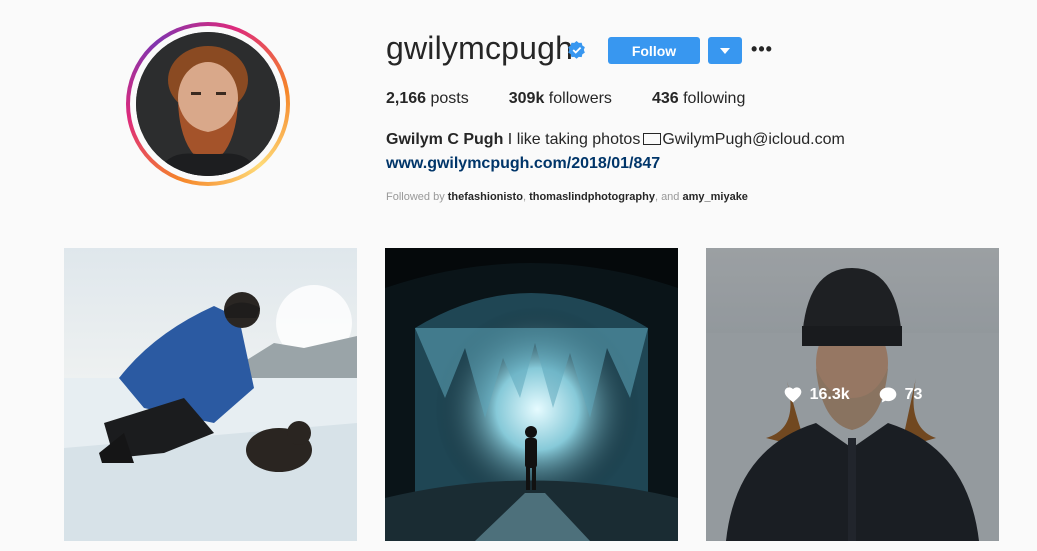 Image resolution: width=1037 pixels, height=551 pixels. I want to click on envelope-icon, so click(652, 139).